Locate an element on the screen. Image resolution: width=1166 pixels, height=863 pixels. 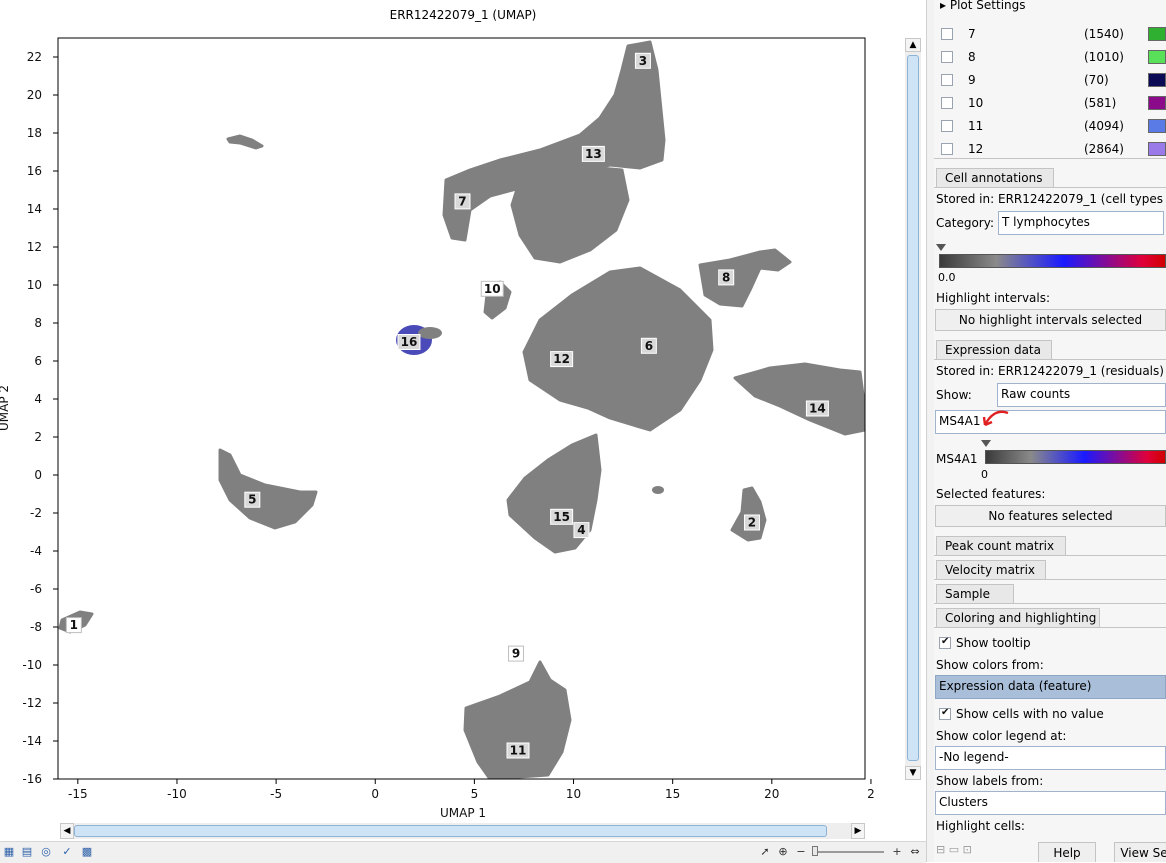
cluster-label: 15 is located at coordinates (561, 517).